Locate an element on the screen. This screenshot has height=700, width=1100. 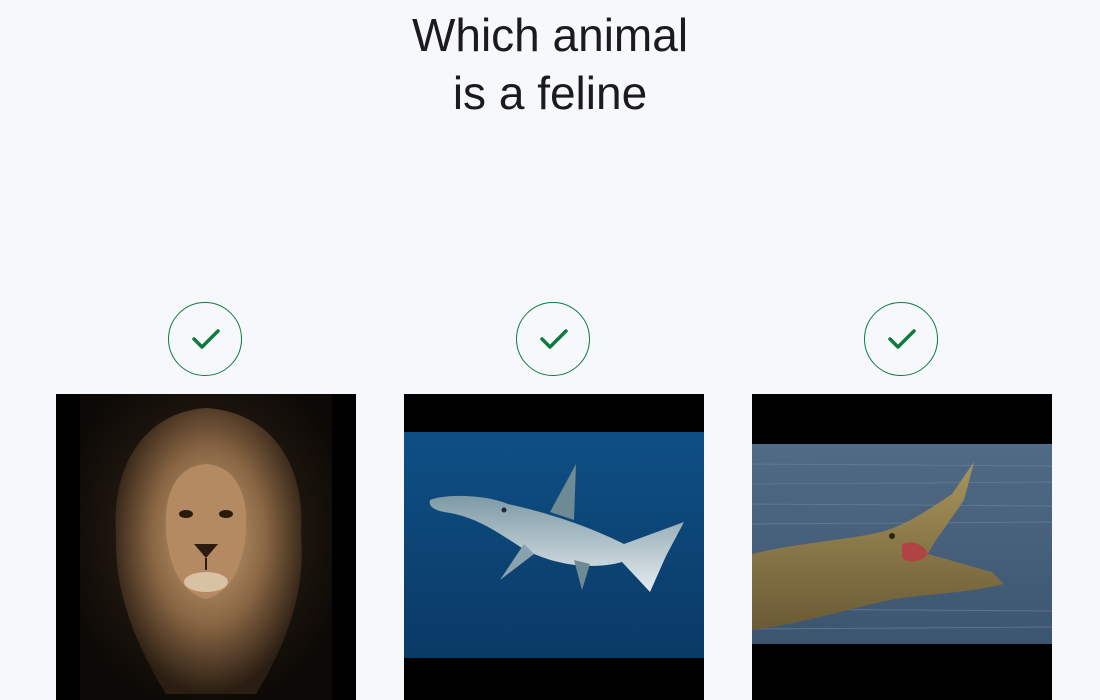
shark-picture is located at coordinates (554, 547).